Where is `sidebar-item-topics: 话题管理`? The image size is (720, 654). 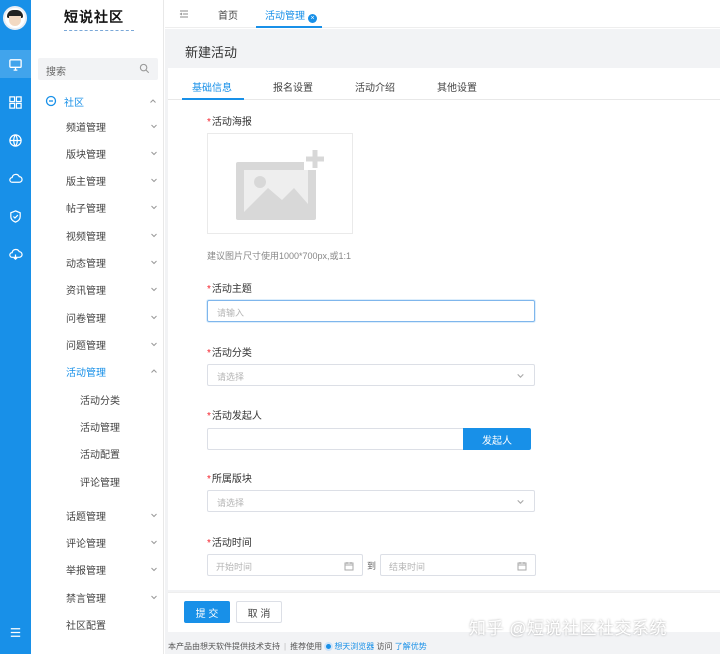
sidebar-item-topics: 话题管理 is located at coordinates (112, 515).